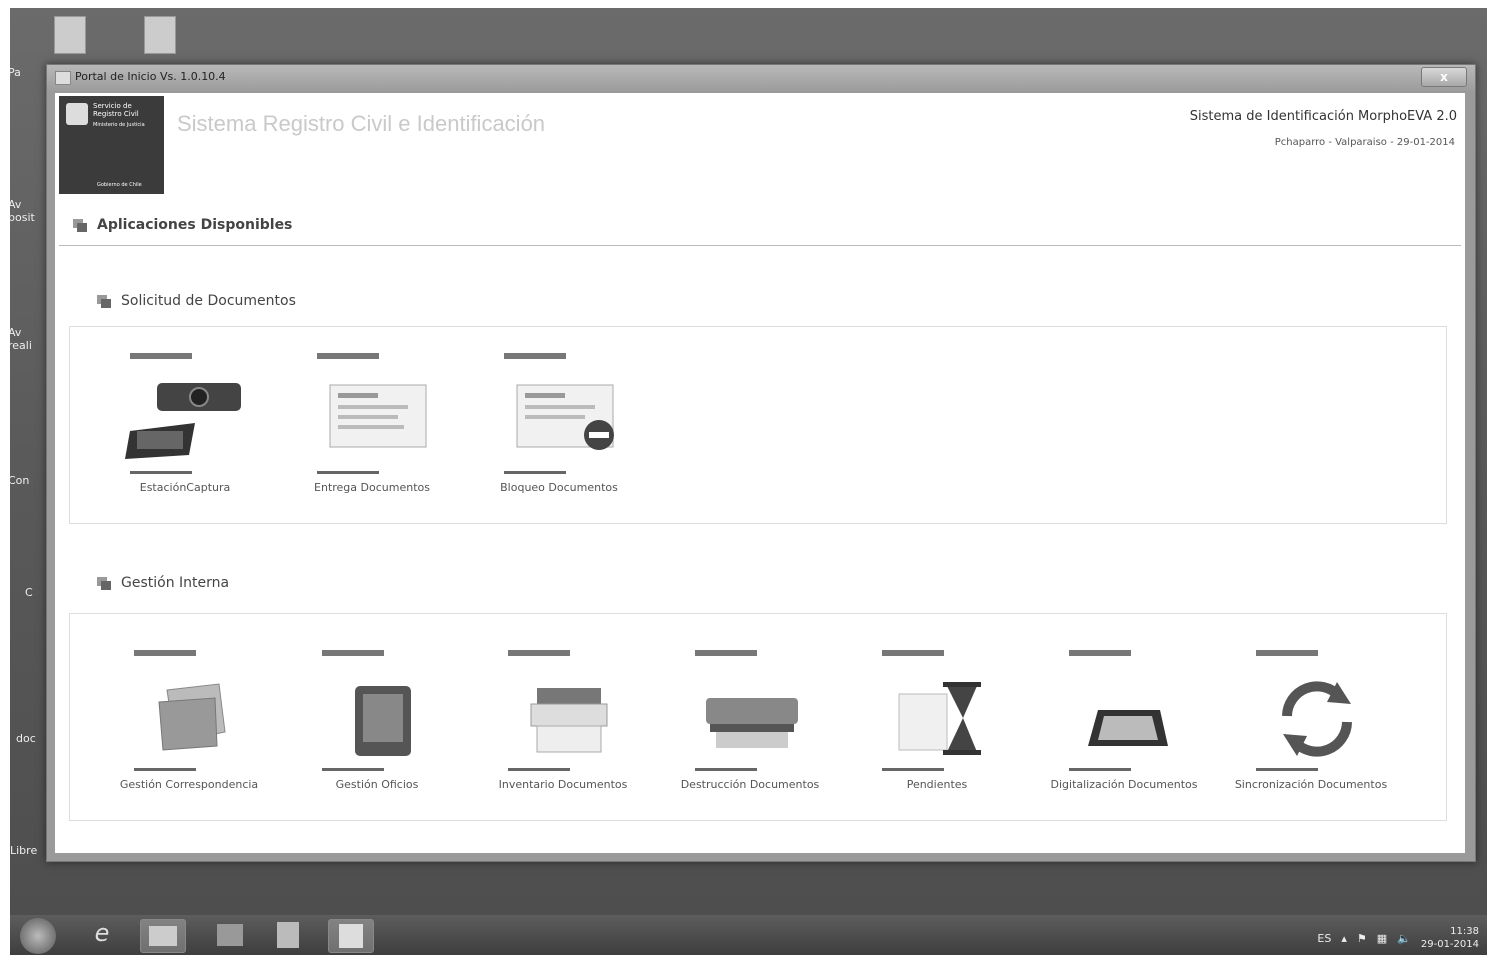 Image resolution: width=1487 pixels, height=955 pixels. What do you see at coordinates (1364, 142) in the screenshot?
I see `user-info: Pchaparro - Valparaiso - 29-01-2014` at bounding box center [1364, 142].